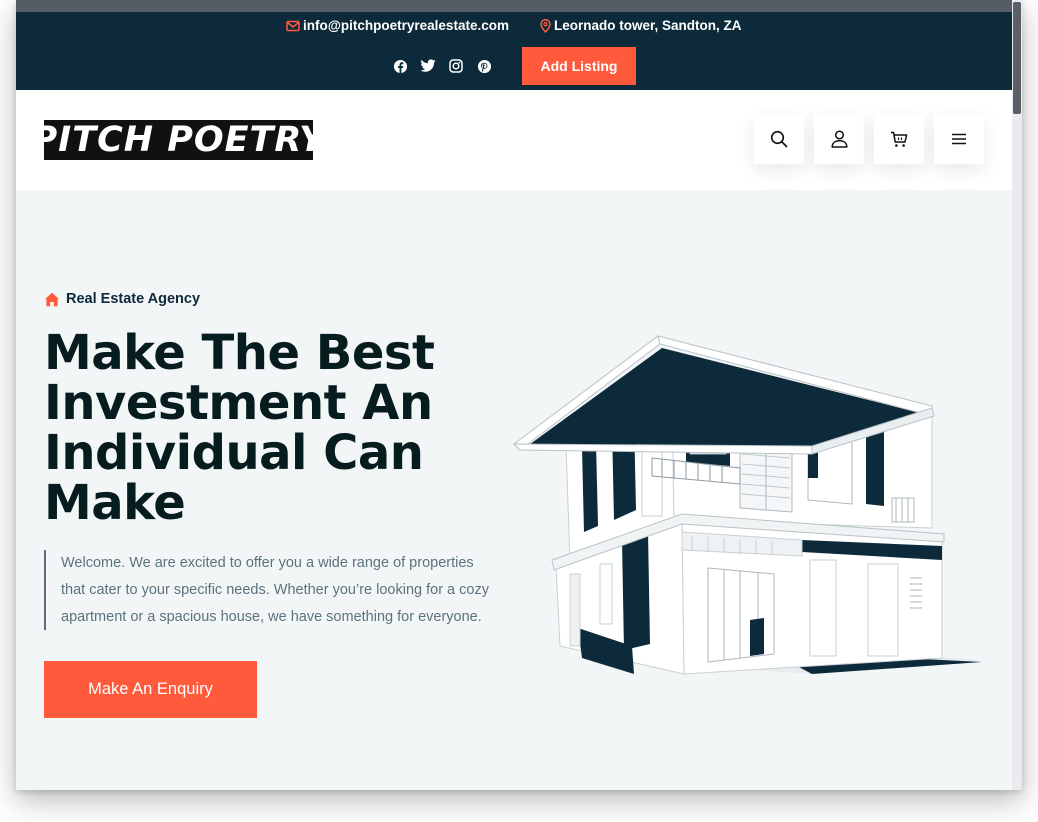 This screenshot has height=822, width=1038. Describe the element at coordinates (400, 66) in the screenshot. I see `facebook-icon` at that location.